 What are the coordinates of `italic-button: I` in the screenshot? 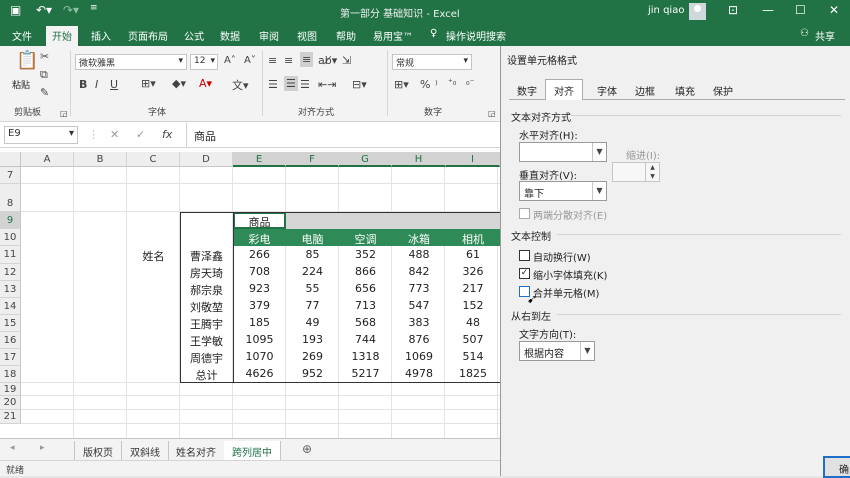 It's located at (96, 84).